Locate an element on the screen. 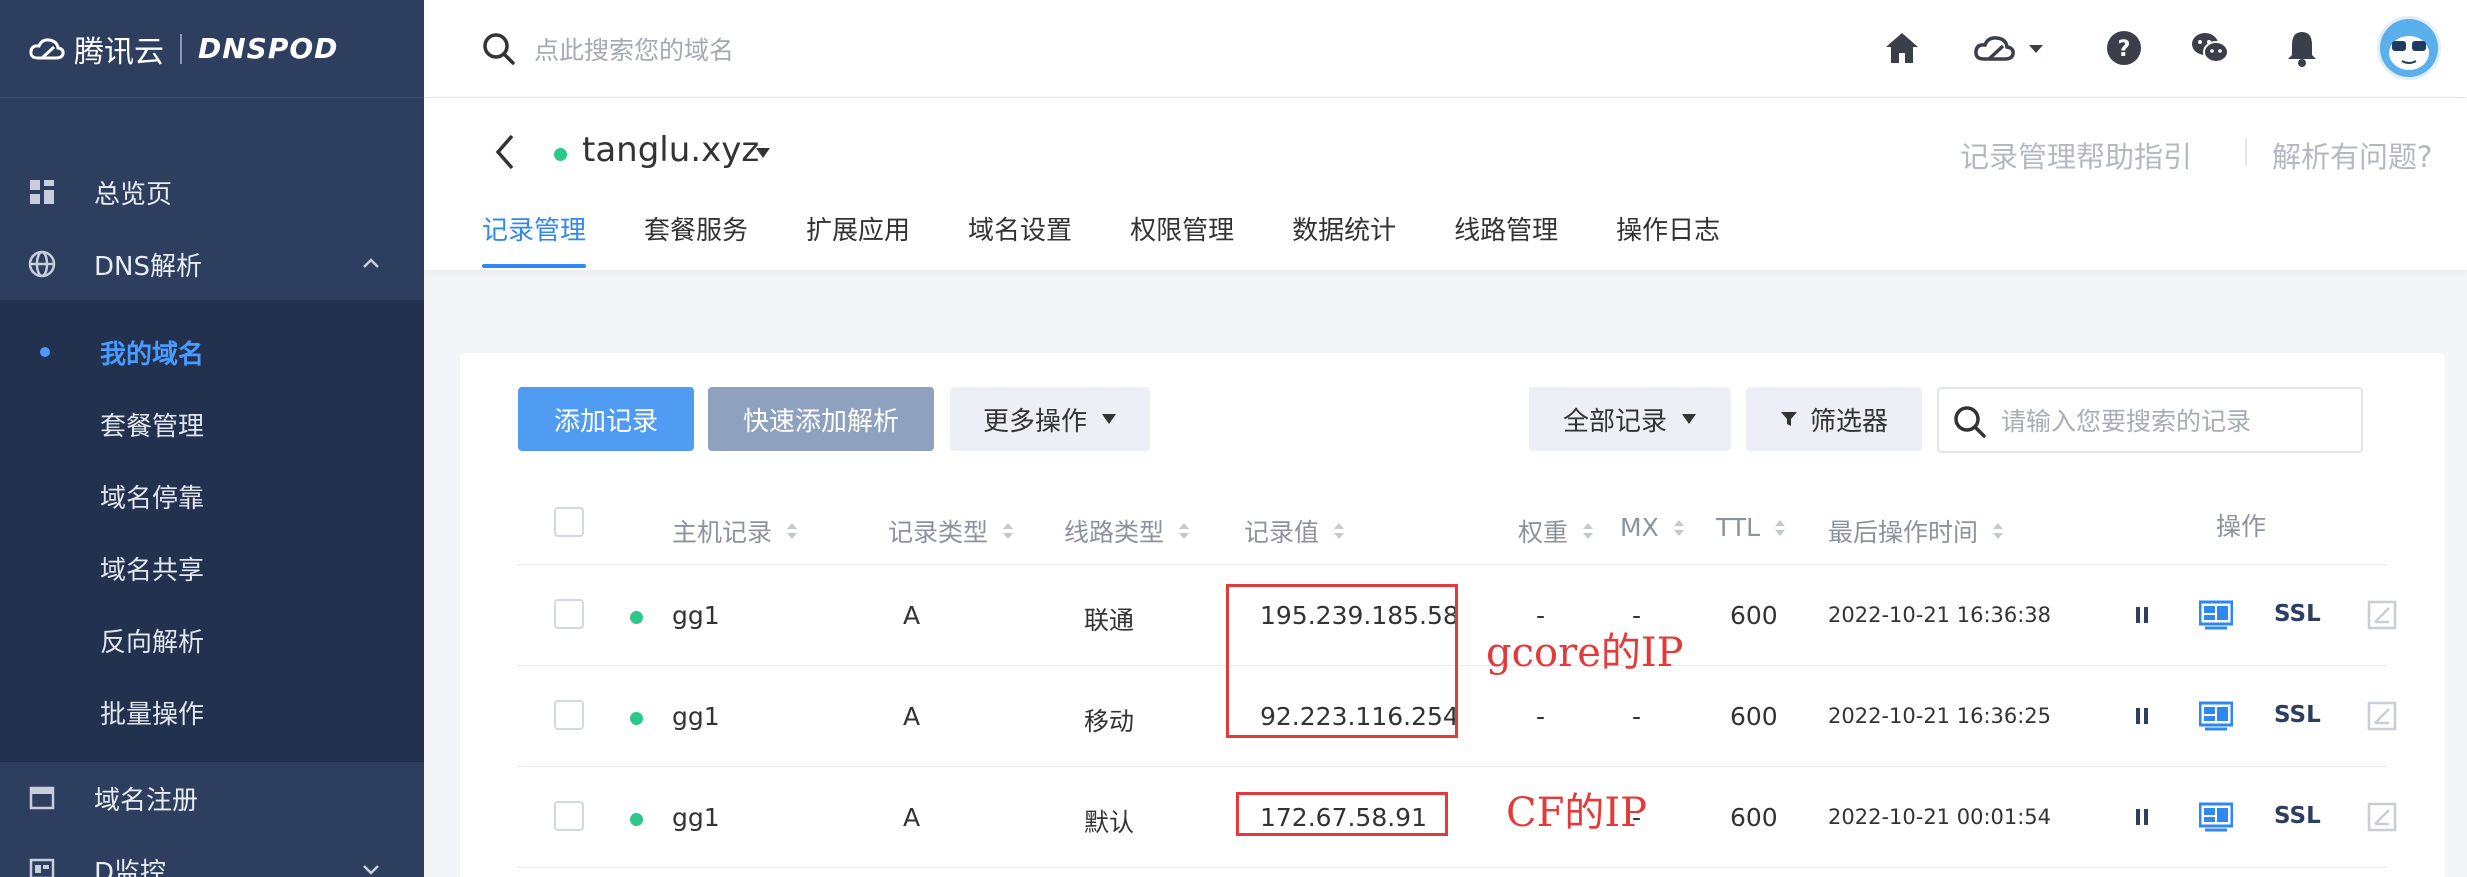 This screenshot has width=2467, height=877. tab-record-management: 记录管理 is located at coordinates (534, 239).